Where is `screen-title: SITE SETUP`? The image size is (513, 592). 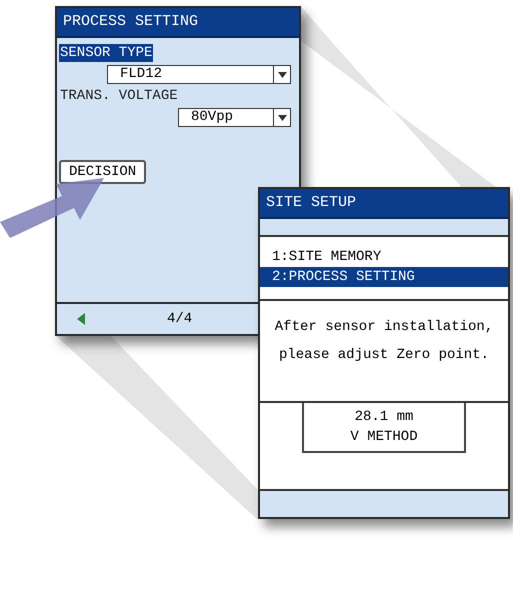 screen-title: SITE SETUP is located at coordinates (384, 204).